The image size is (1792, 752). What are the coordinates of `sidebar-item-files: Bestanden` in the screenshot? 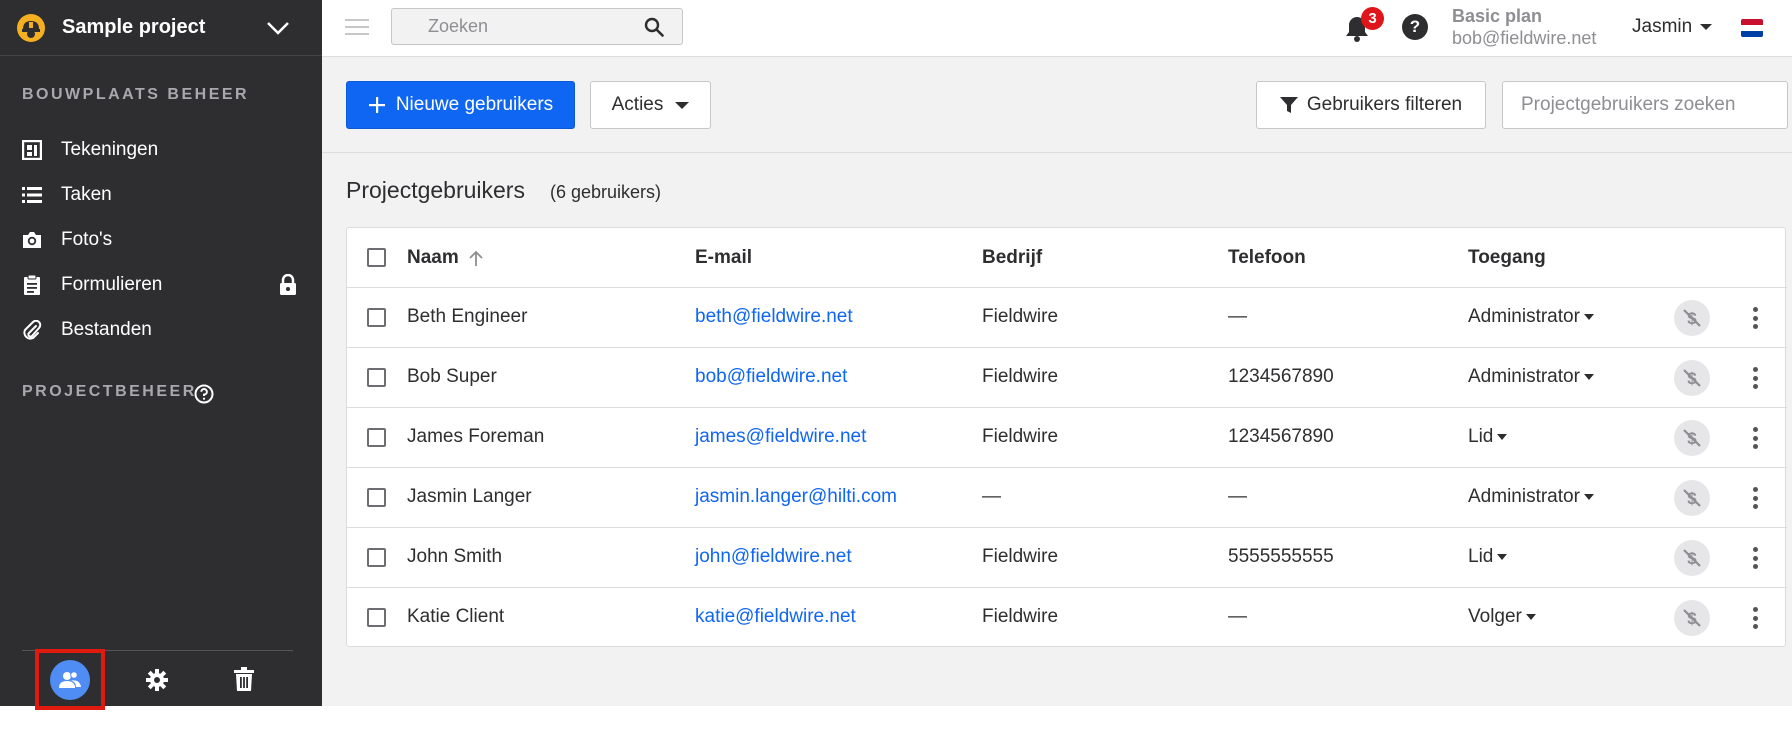 It's located at (161, 330).